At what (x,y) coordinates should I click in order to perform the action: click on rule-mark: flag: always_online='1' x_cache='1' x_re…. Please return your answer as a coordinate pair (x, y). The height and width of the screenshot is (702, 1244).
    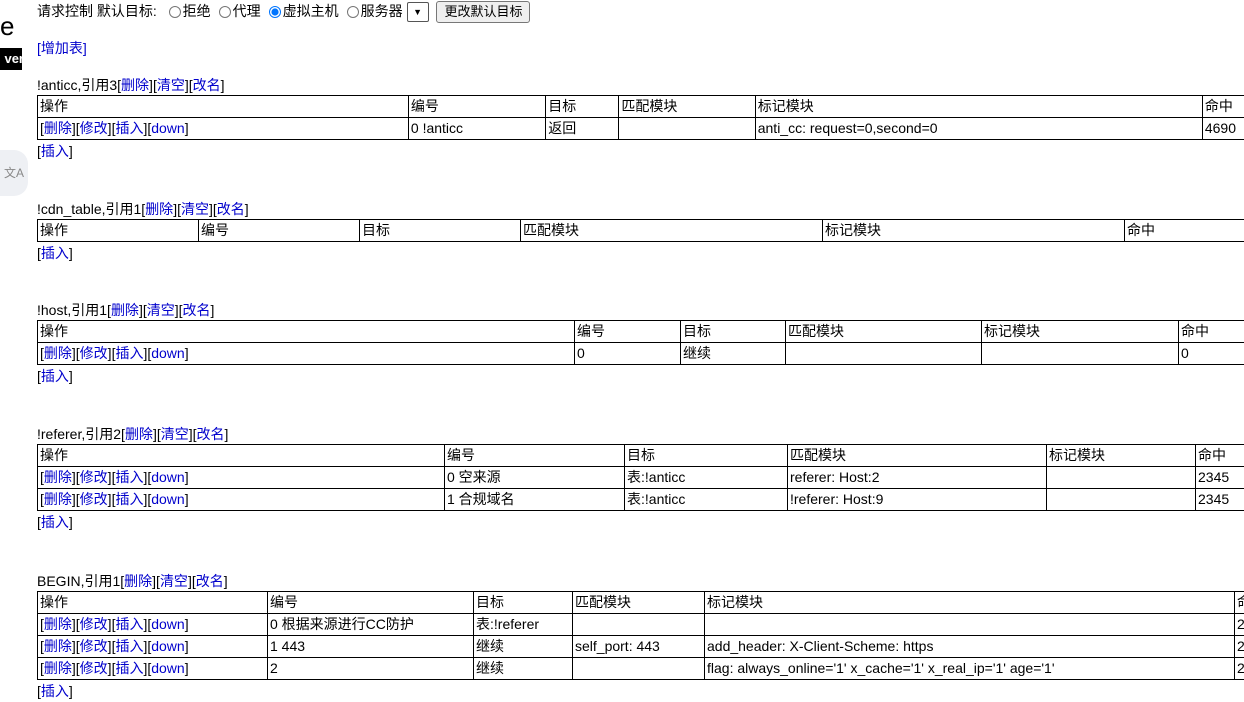
    Looking at the image, I should click on (881, 668).